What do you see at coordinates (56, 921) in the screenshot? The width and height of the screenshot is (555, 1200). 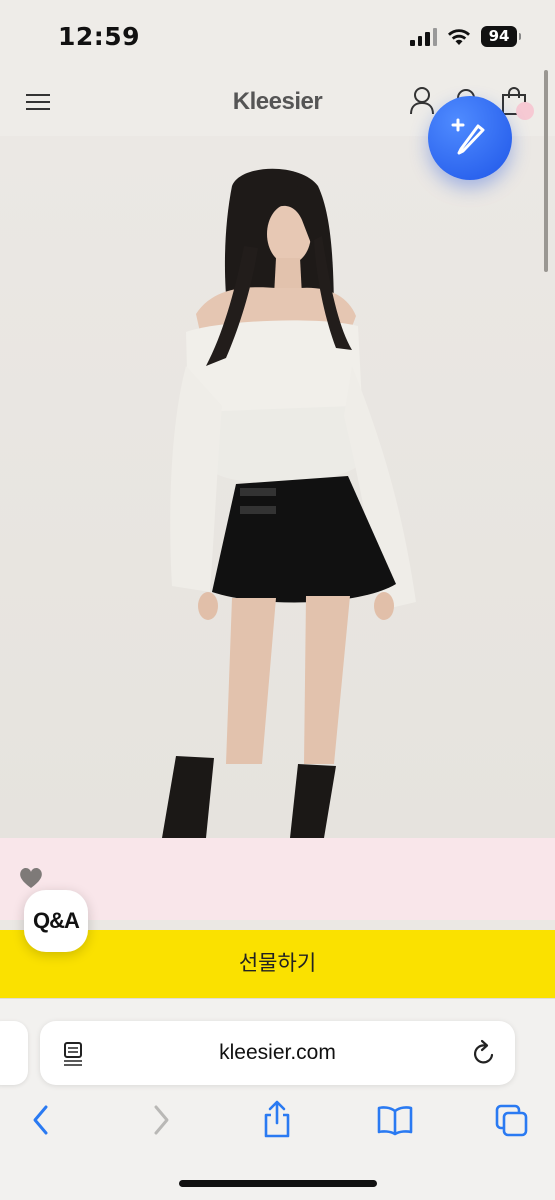 I see `qa-button: Q&A` at bounding box center [56, 921].